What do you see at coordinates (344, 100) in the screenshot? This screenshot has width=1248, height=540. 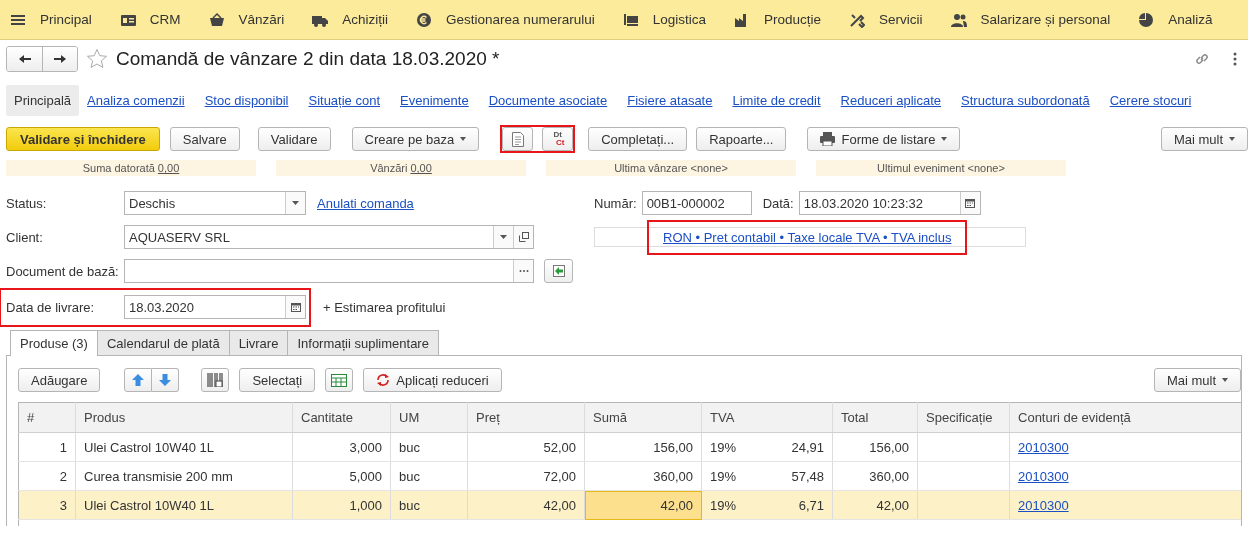 I see `section-link: Situație cont` at bounding box center [344, 100].